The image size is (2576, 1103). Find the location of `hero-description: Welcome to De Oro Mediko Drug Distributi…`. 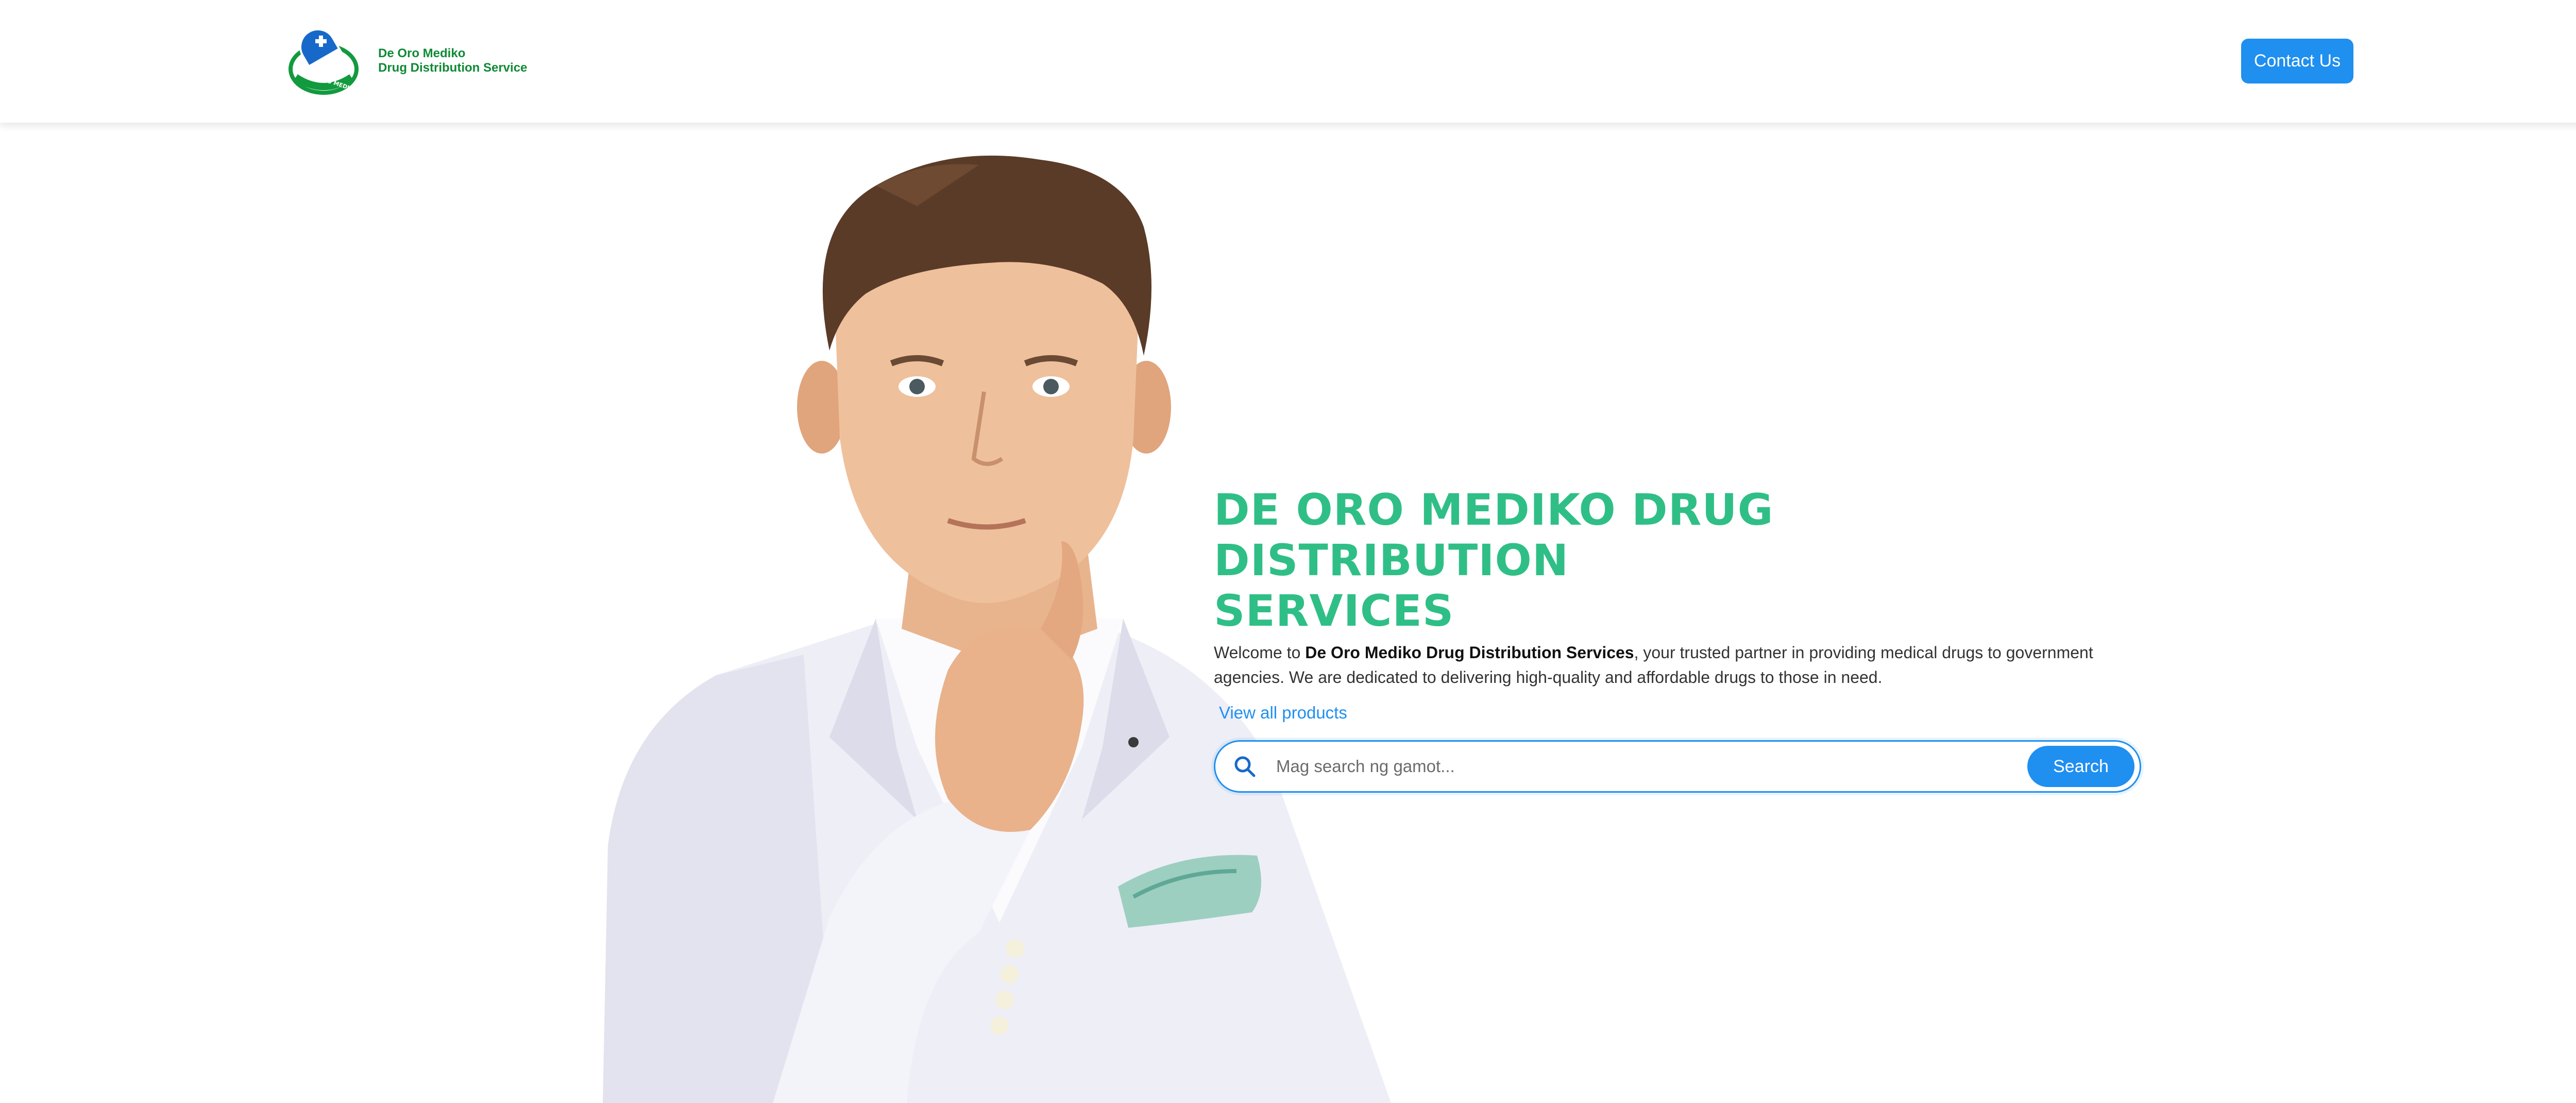

hero-description: Welcome to De Oro Mediko Drug Distributi… is located at coordinates (1667, 665).